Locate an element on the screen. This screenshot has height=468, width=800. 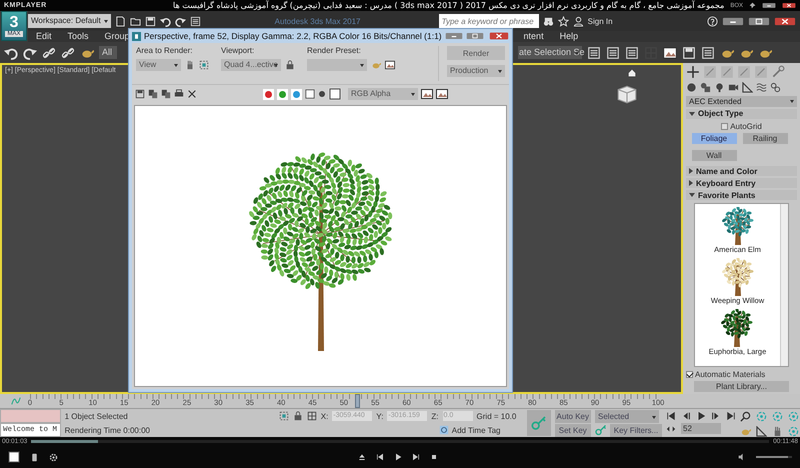
auto-key-button: Auto Key is located at coordinates (572, 416).